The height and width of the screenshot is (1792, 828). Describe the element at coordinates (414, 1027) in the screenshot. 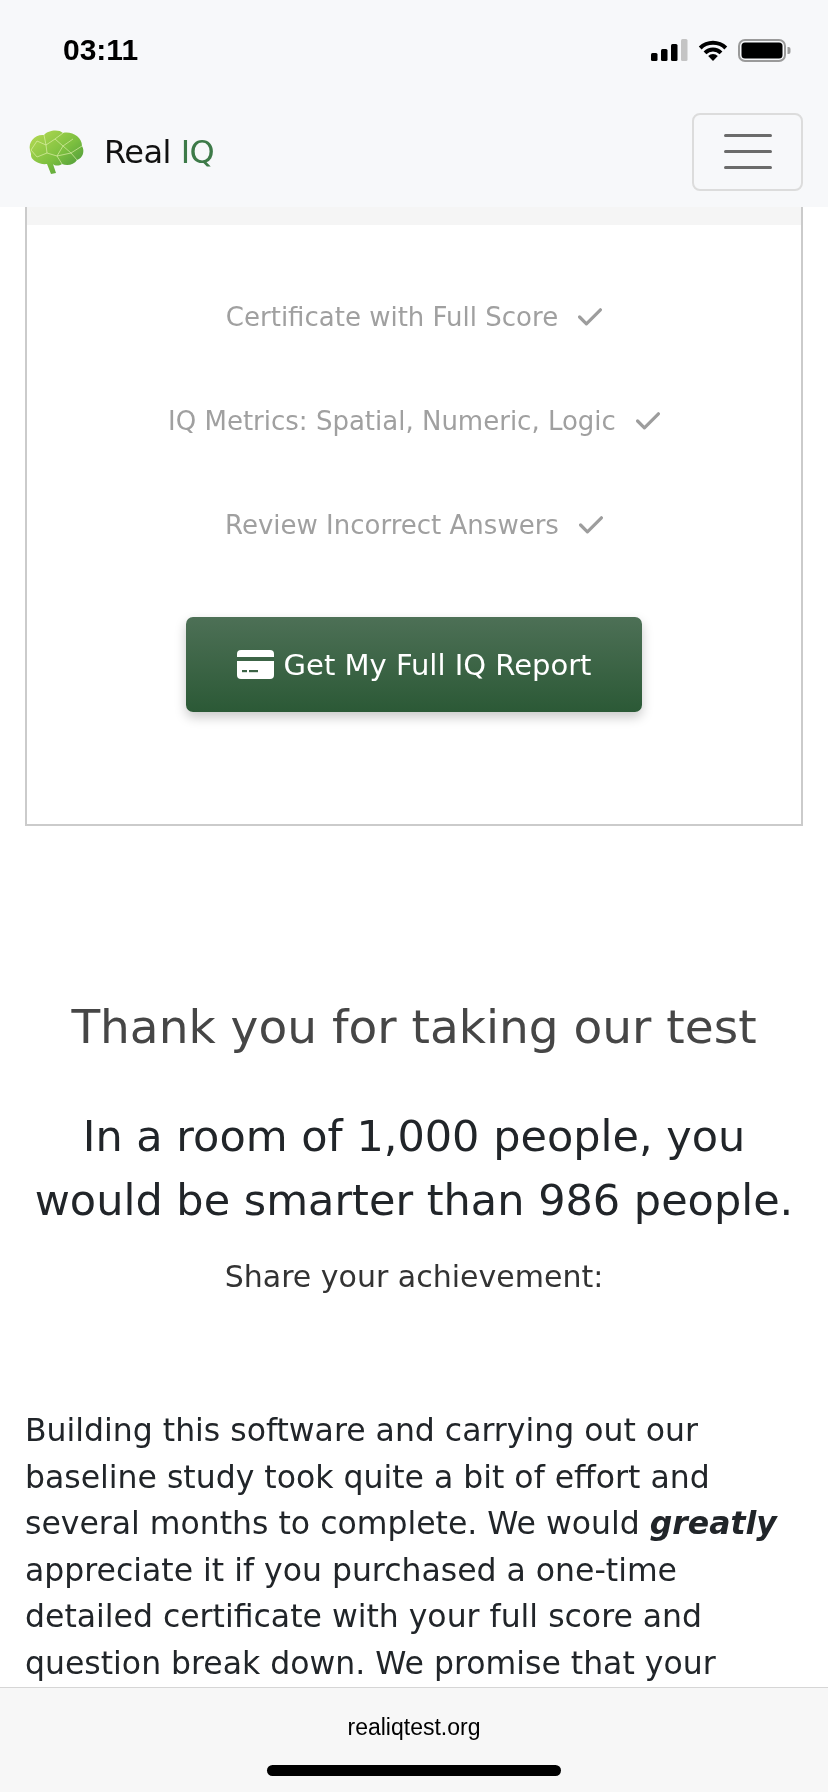

I see `thank-you-heading: Thank you for taking our test` at that location.